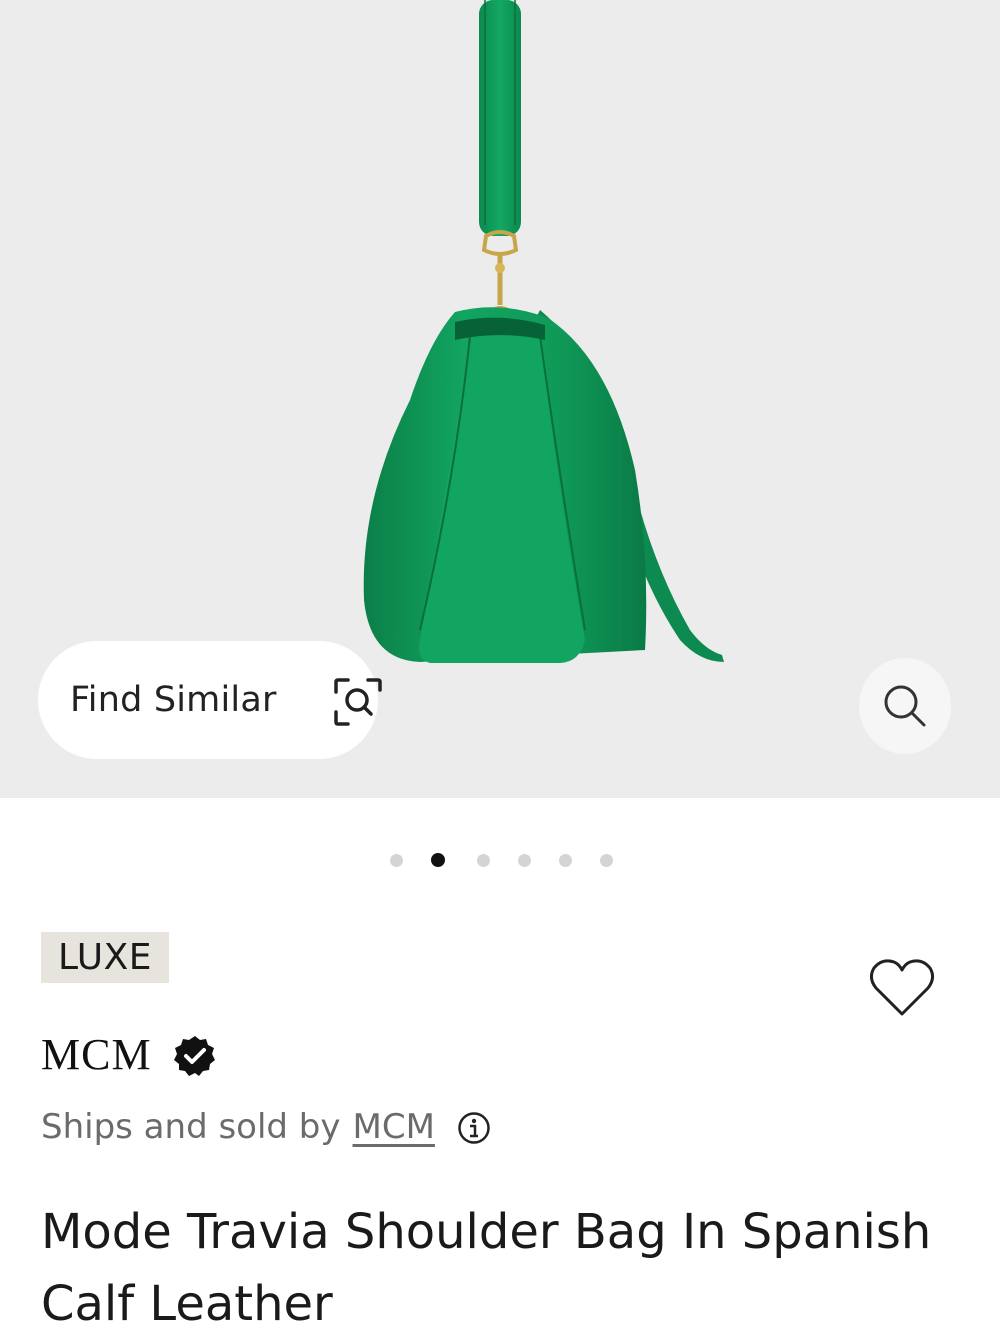  Describe the element at coordinates (500, 861) in the screenshot. I see `carousel-dots` at that location.